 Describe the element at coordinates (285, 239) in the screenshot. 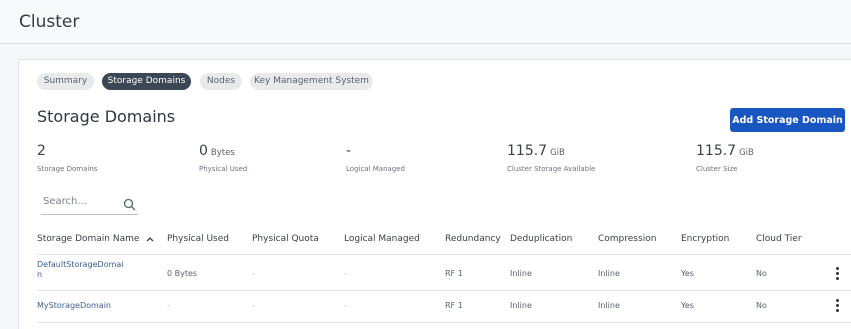

I see `column-header-physical-quota: Physical Quota` at that location.